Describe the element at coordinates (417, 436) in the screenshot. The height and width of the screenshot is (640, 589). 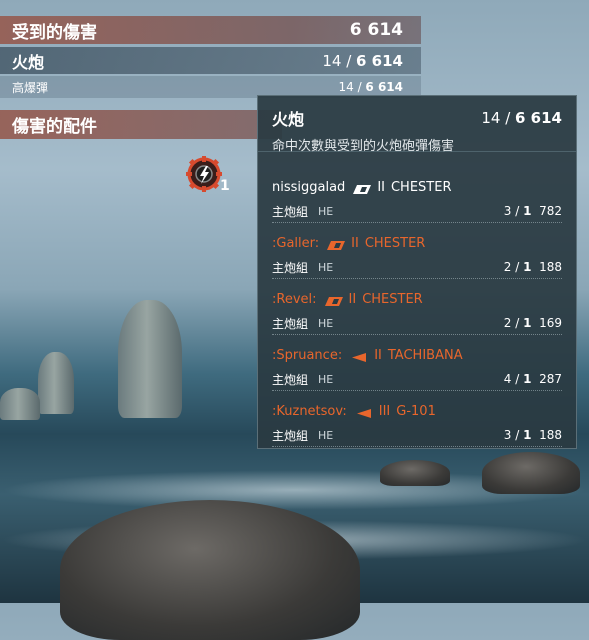
I see `weapon-line: 主炮組 HE 3 / 1 188` at that location.